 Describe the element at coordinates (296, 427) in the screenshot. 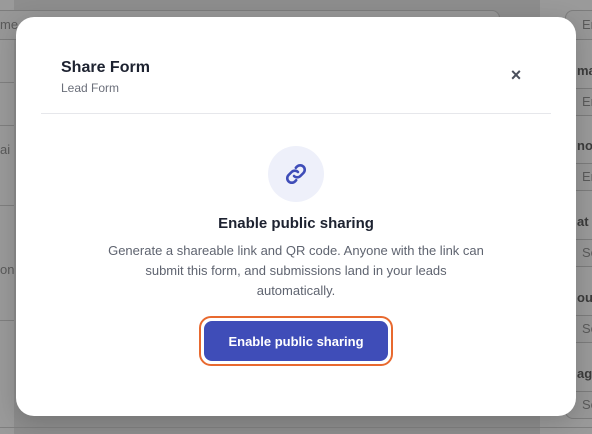

I see `bg-bottom-divider` at that location.